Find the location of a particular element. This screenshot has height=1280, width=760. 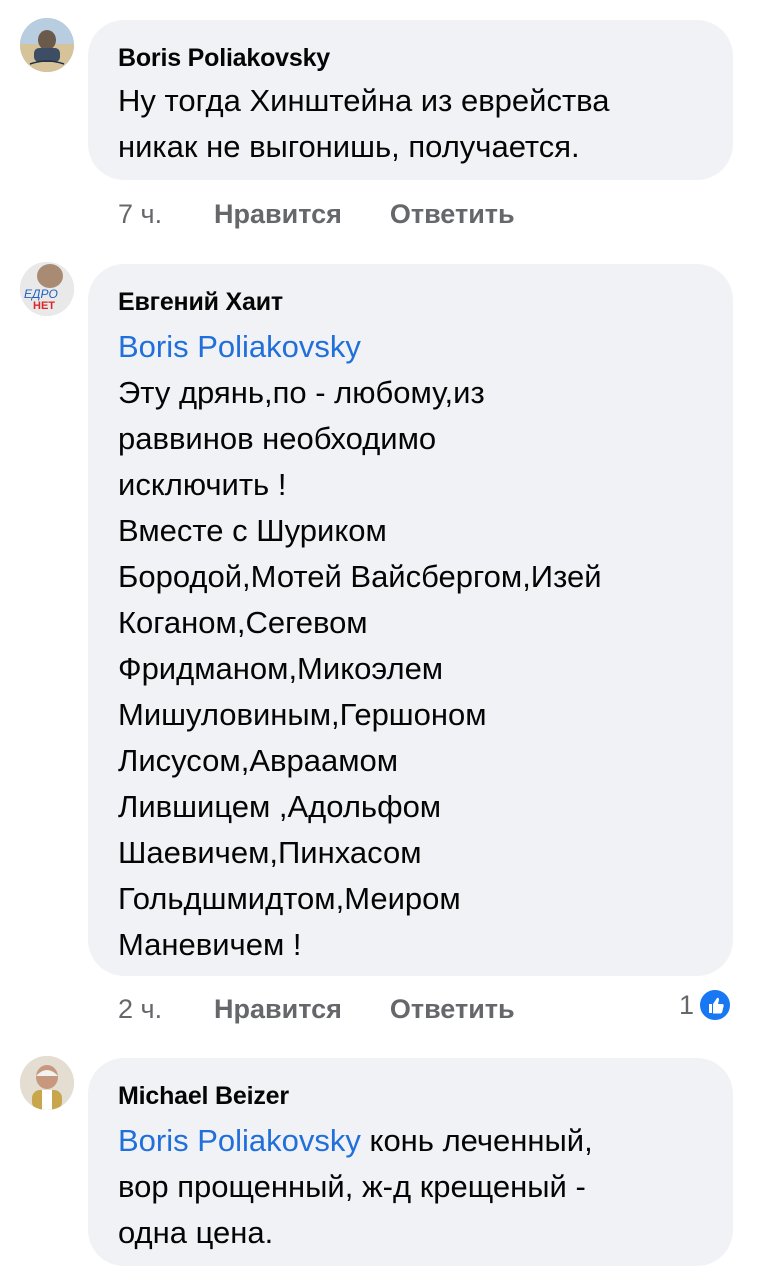

reaction-number: 1 is located at coordinates (686, 1004).